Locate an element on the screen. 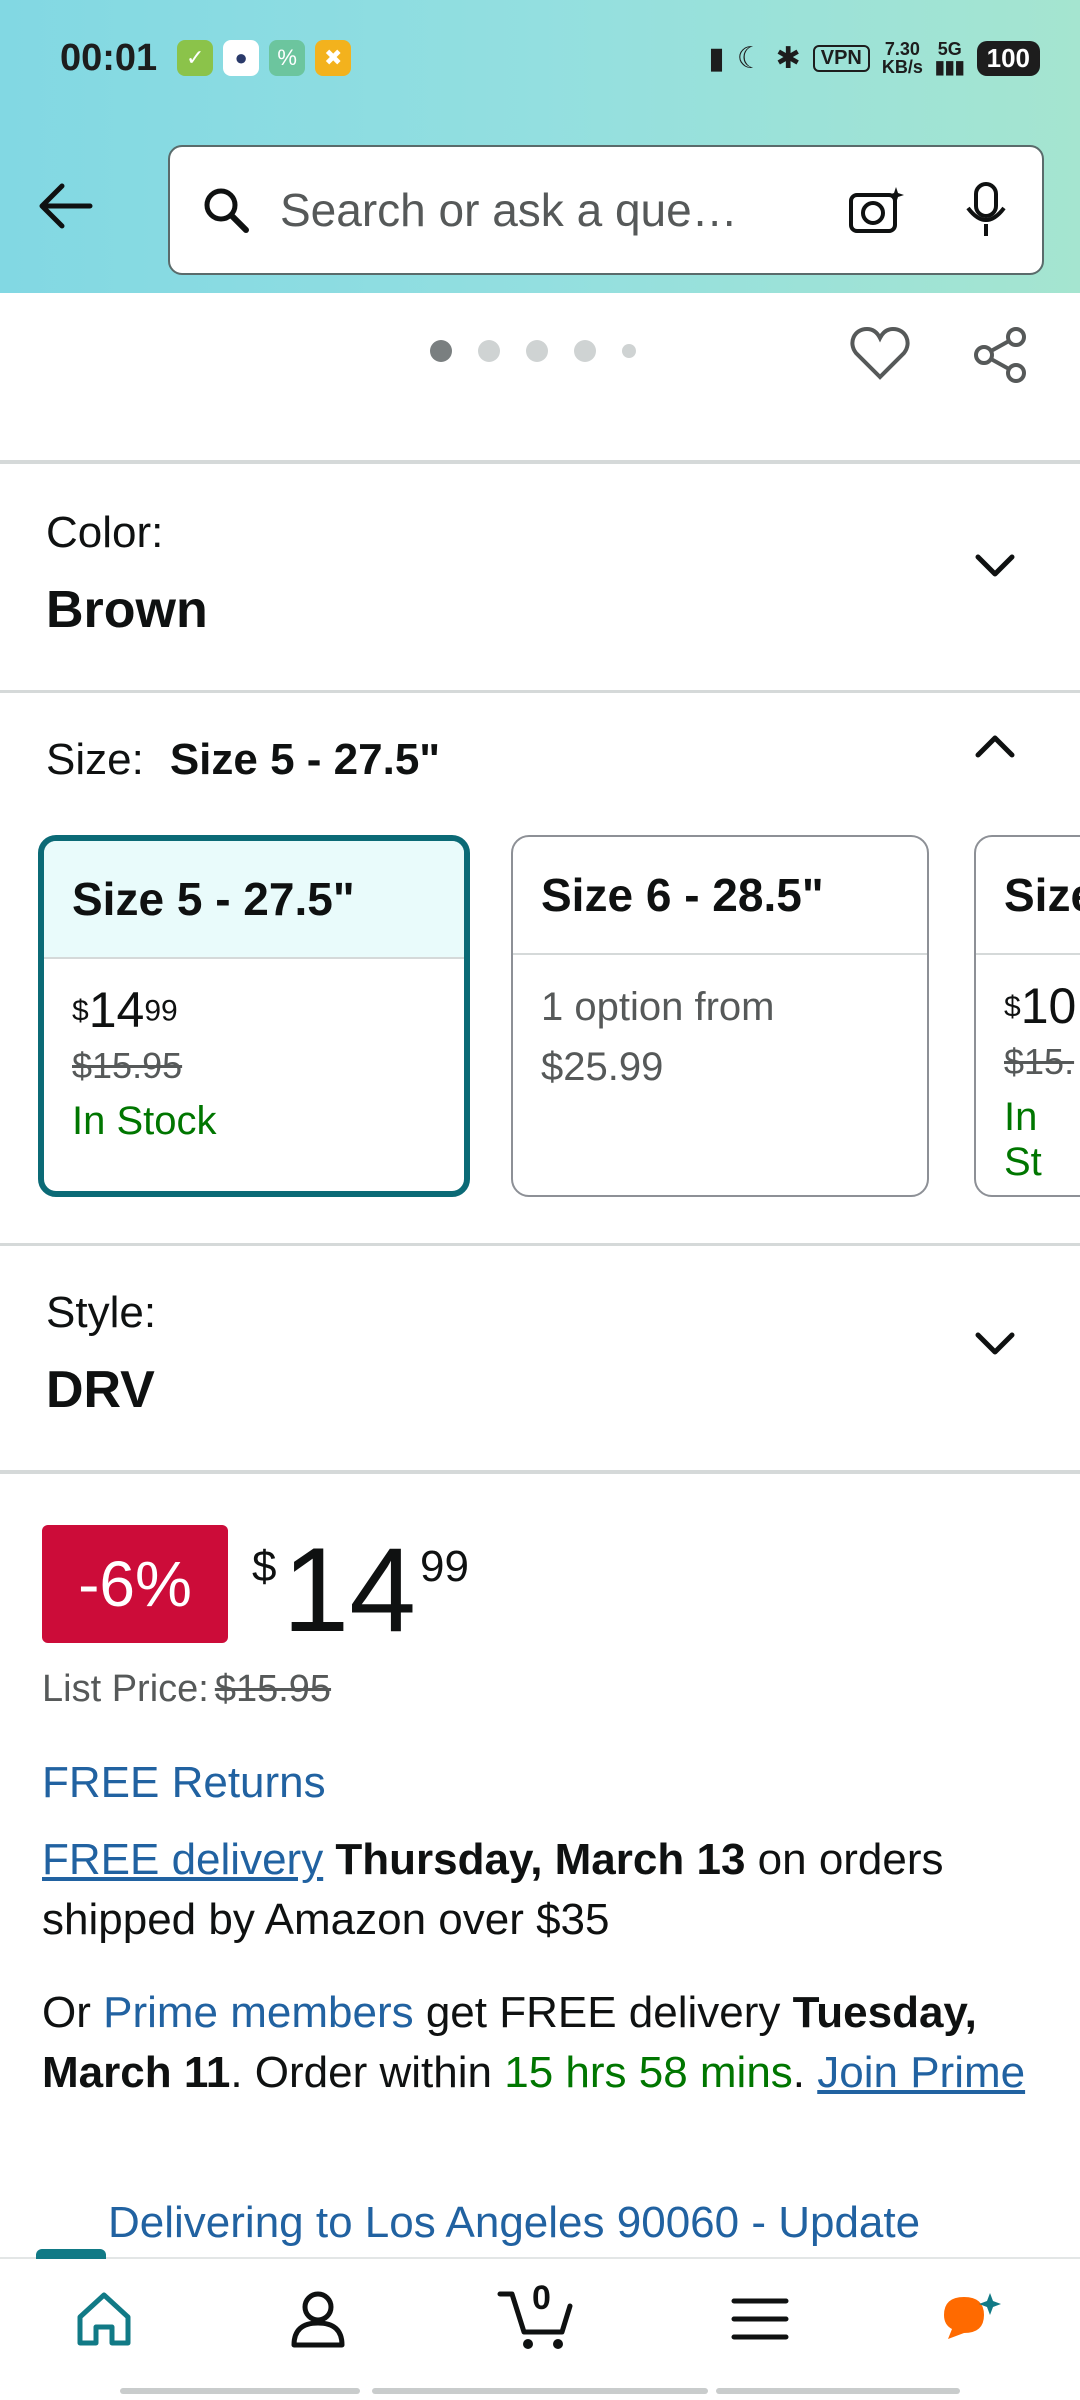 The image size is (1080, 2400). tools-app-icon: ✖ is located at coordinates (333, 58).